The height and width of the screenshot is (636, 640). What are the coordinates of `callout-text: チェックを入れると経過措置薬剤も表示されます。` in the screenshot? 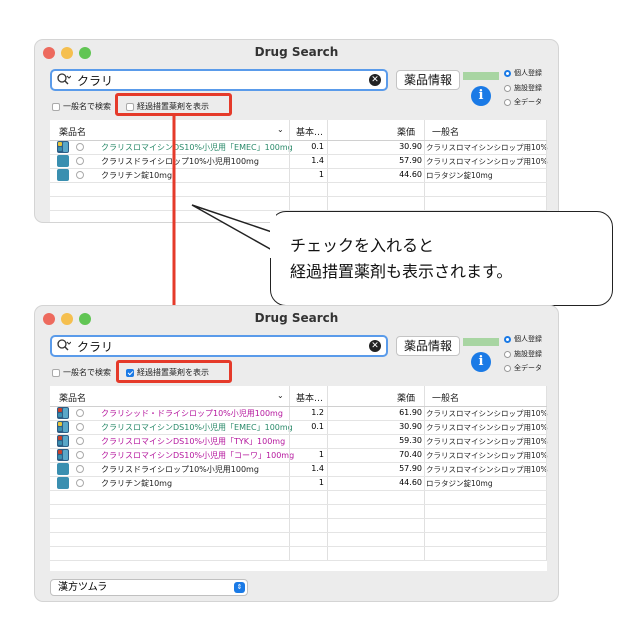 It's located at (401, 259).